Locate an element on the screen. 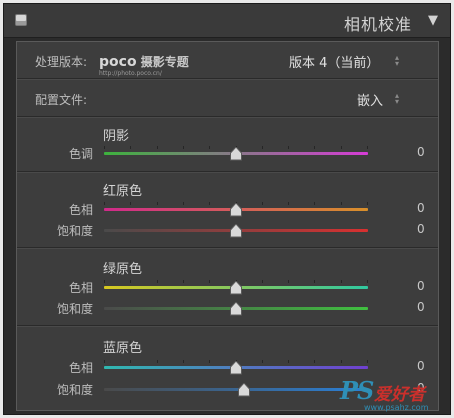 The height and width of the screenshot is (418, 454). poco-logo: poco 摄影专题 http://photo.poco.cn/ is located at coordinates (144, 65).